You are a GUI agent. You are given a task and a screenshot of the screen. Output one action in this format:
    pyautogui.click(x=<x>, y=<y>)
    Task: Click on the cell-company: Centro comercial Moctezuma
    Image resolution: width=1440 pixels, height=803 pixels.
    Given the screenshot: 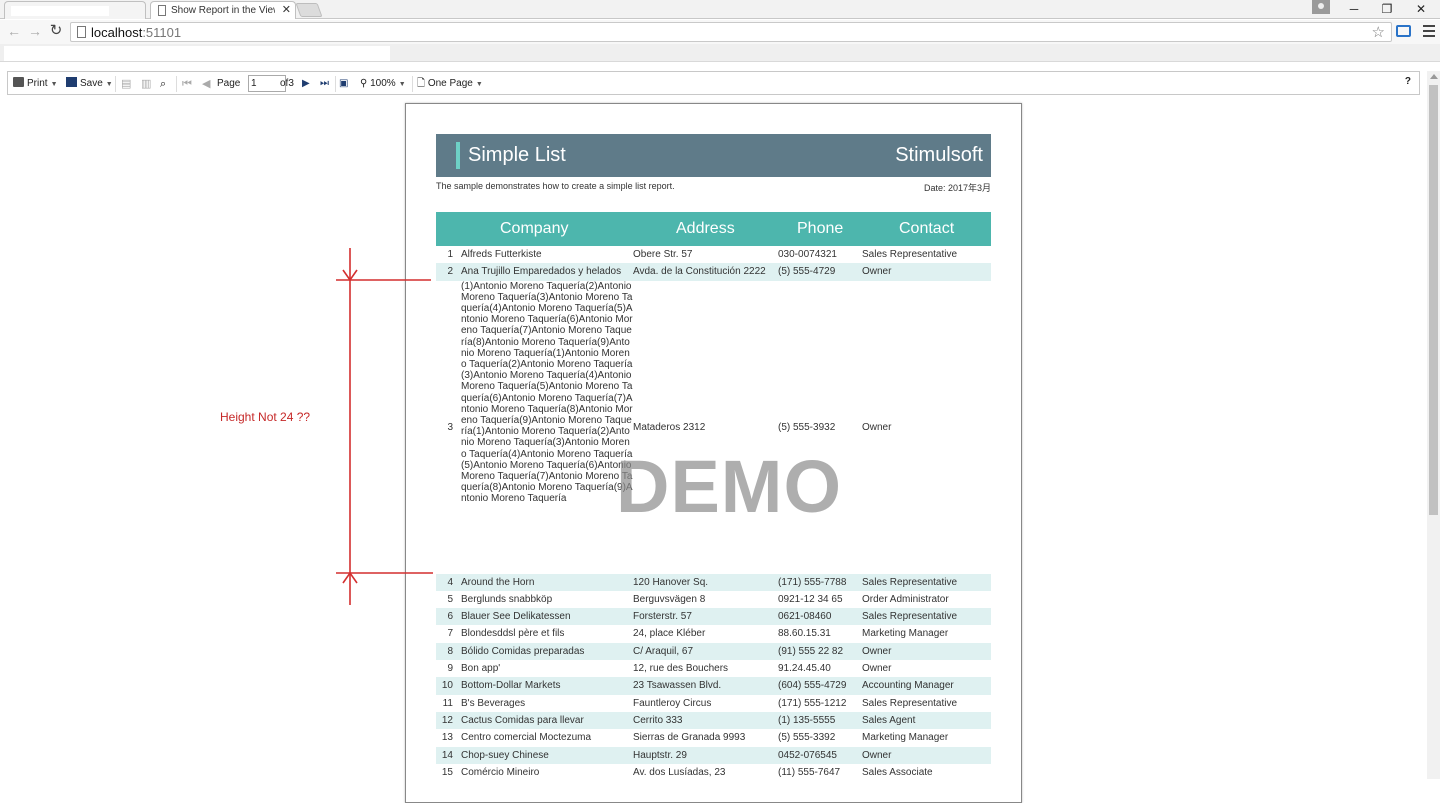 What is the action you would take?
    pyautogui.click(x=526, y=738)
    